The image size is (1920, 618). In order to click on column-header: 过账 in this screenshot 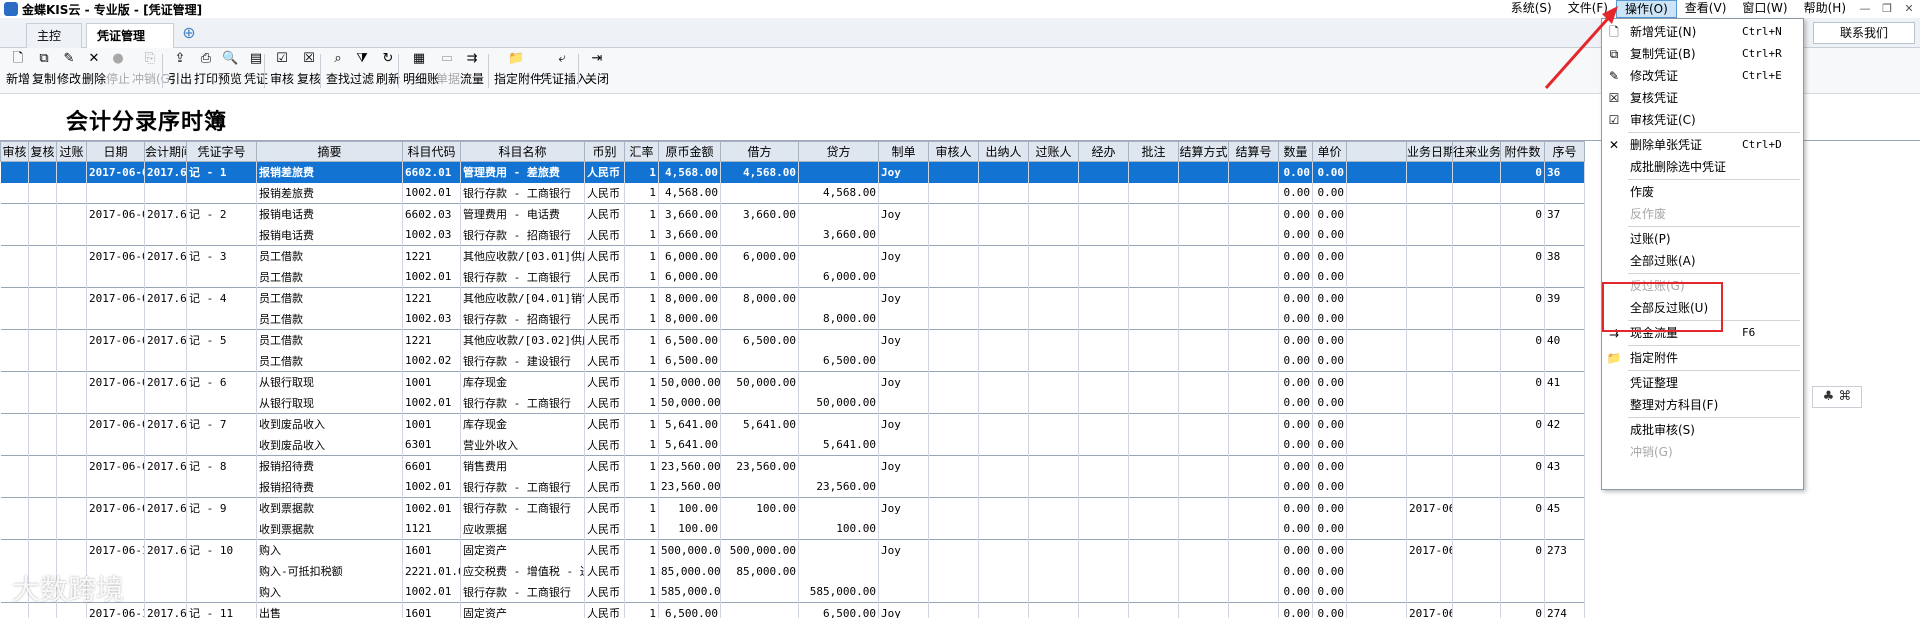, I will do `click(71, 151)`.